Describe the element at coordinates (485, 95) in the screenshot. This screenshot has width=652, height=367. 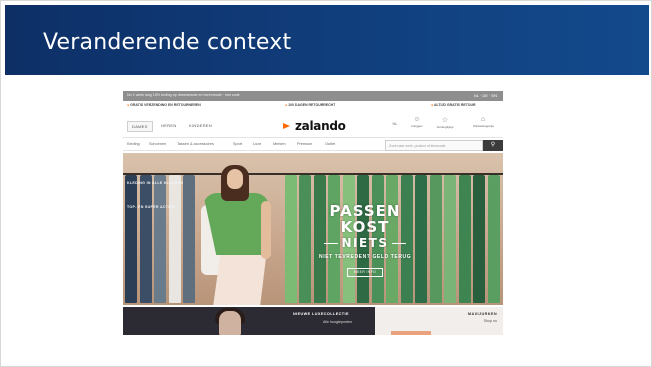
I see `language-selector: NL · DE · EN` at that location.